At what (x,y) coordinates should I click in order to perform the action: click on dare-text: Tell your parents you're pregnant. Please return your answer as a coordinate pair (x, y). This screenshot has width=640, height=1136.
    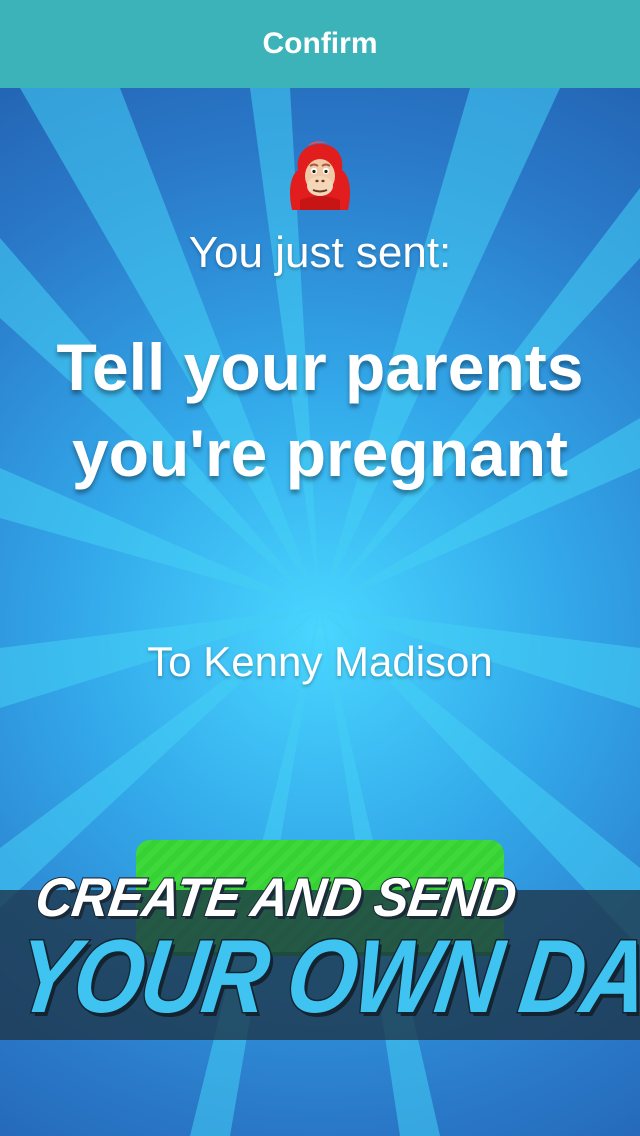
    Looking at the image, I should click on (320, 410).